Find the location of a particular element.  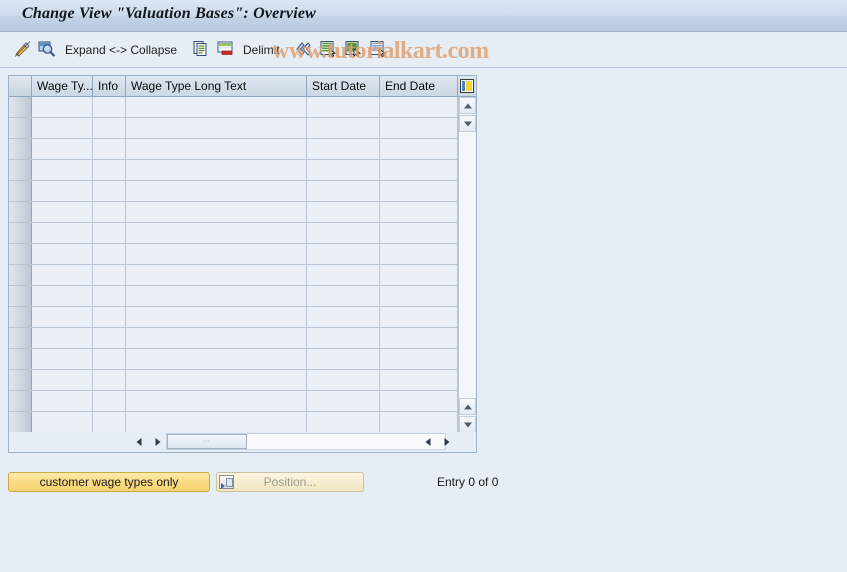

vertical-scrollbar is located at coordinates (467, 265).